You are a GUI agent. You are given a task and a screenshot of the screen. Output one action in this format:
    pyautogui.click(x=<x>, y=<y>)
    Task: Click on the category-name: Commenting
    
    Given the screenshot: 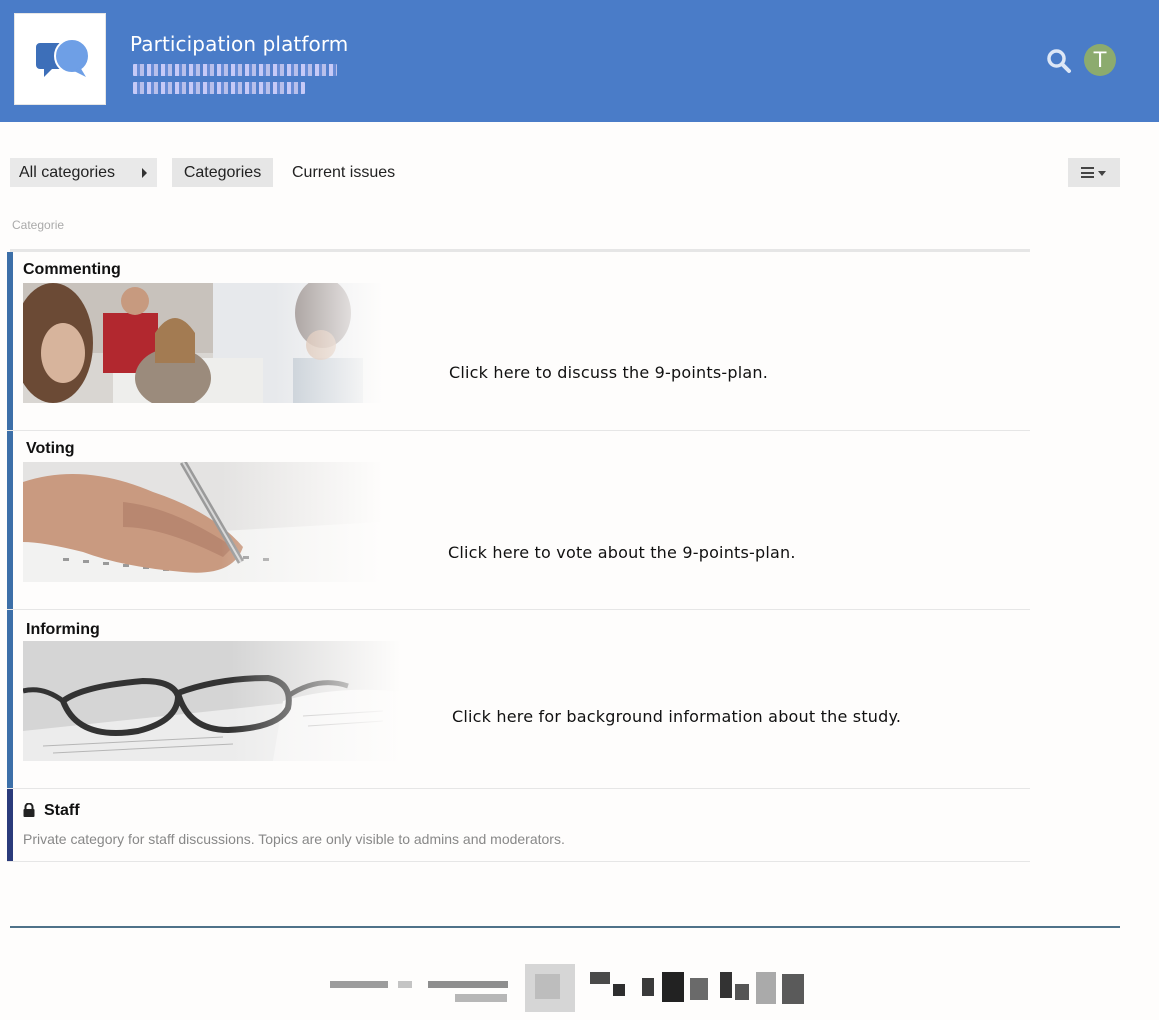 What is the action you would take?
    pyautogui.click(x=72, y=270)
    